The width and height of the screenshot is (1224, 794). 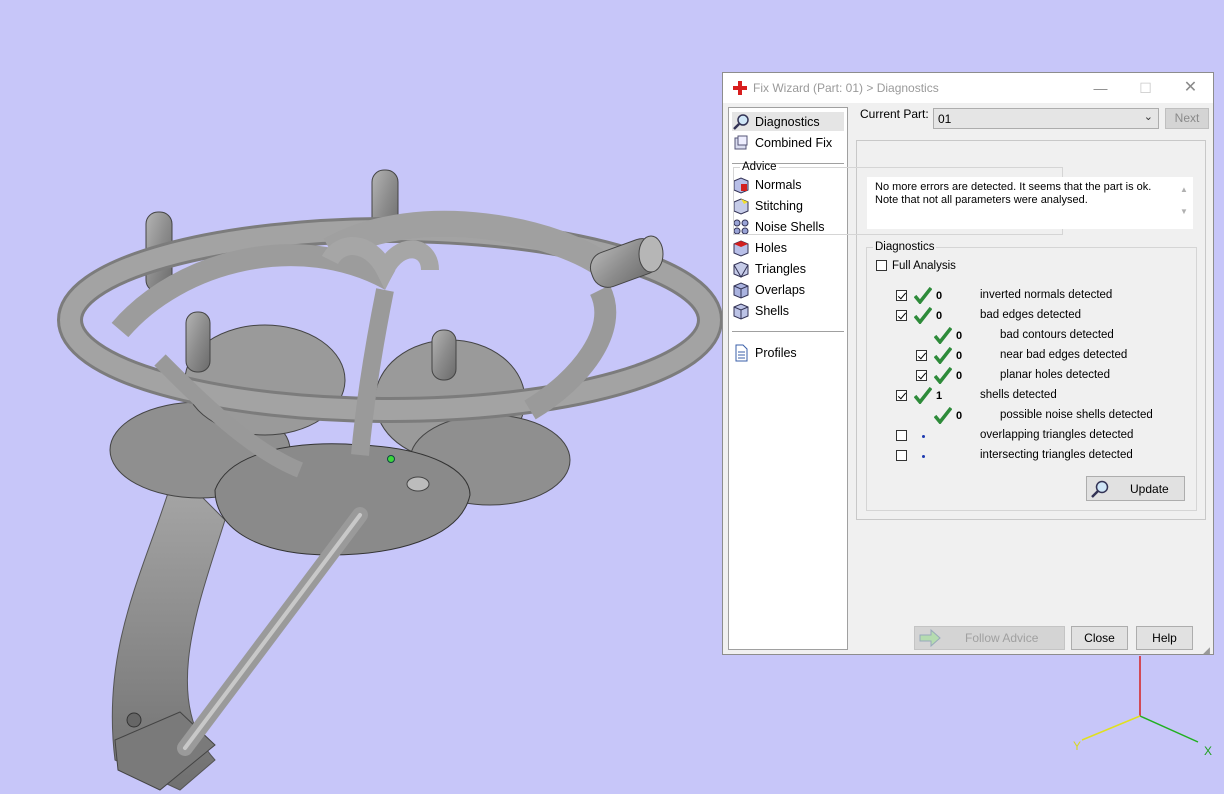 I want to click on close-button: Close, so click(x=1099, y=638).